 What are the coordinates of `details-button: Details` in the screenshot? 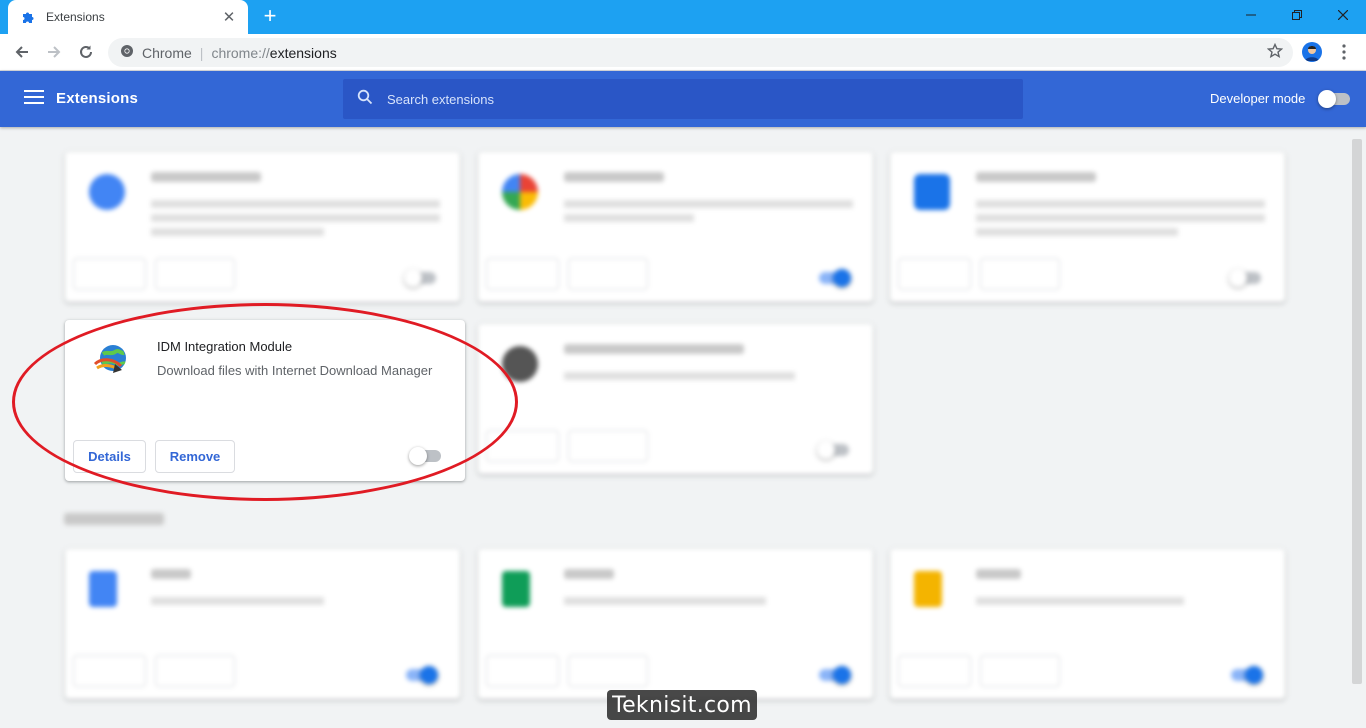 It's located at (109, 456).